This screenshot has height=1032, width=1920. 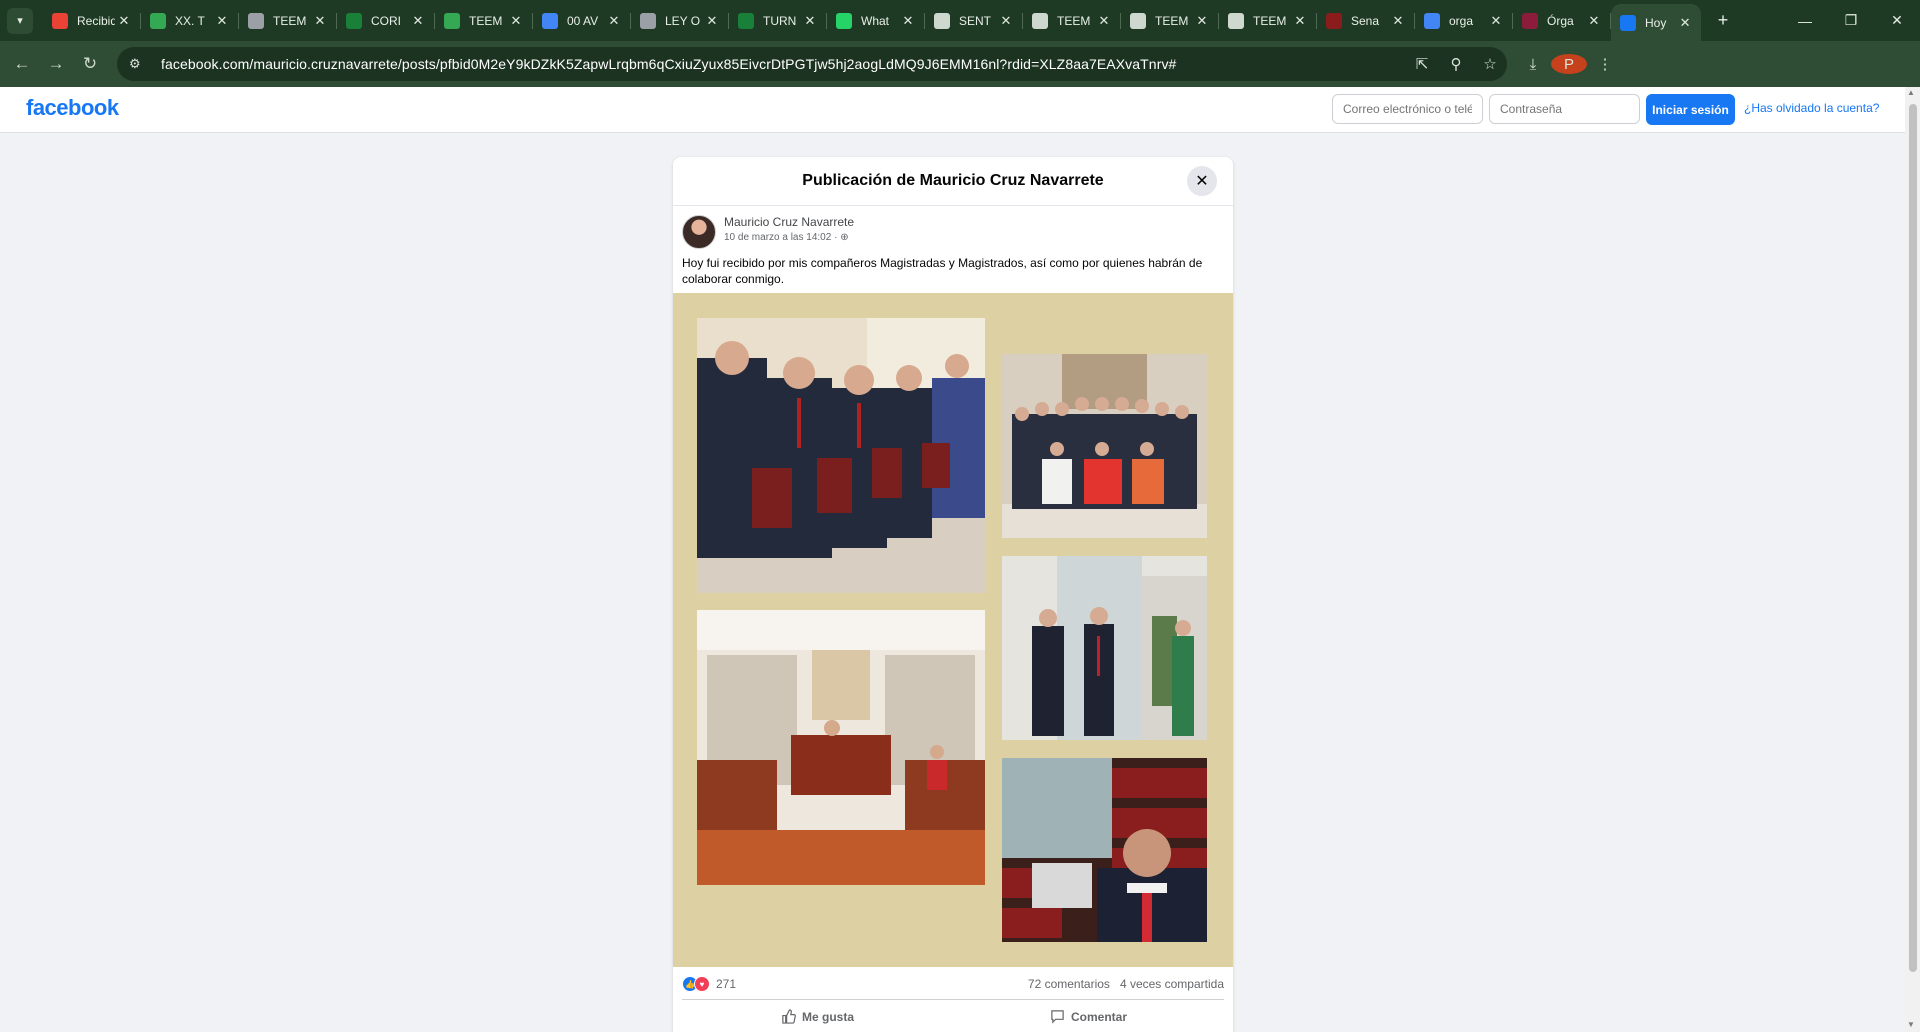 What do you see at coordinates (726, 984) in the screenshot?
I see `reaction-count: 271` at bounding box center [726, 984].